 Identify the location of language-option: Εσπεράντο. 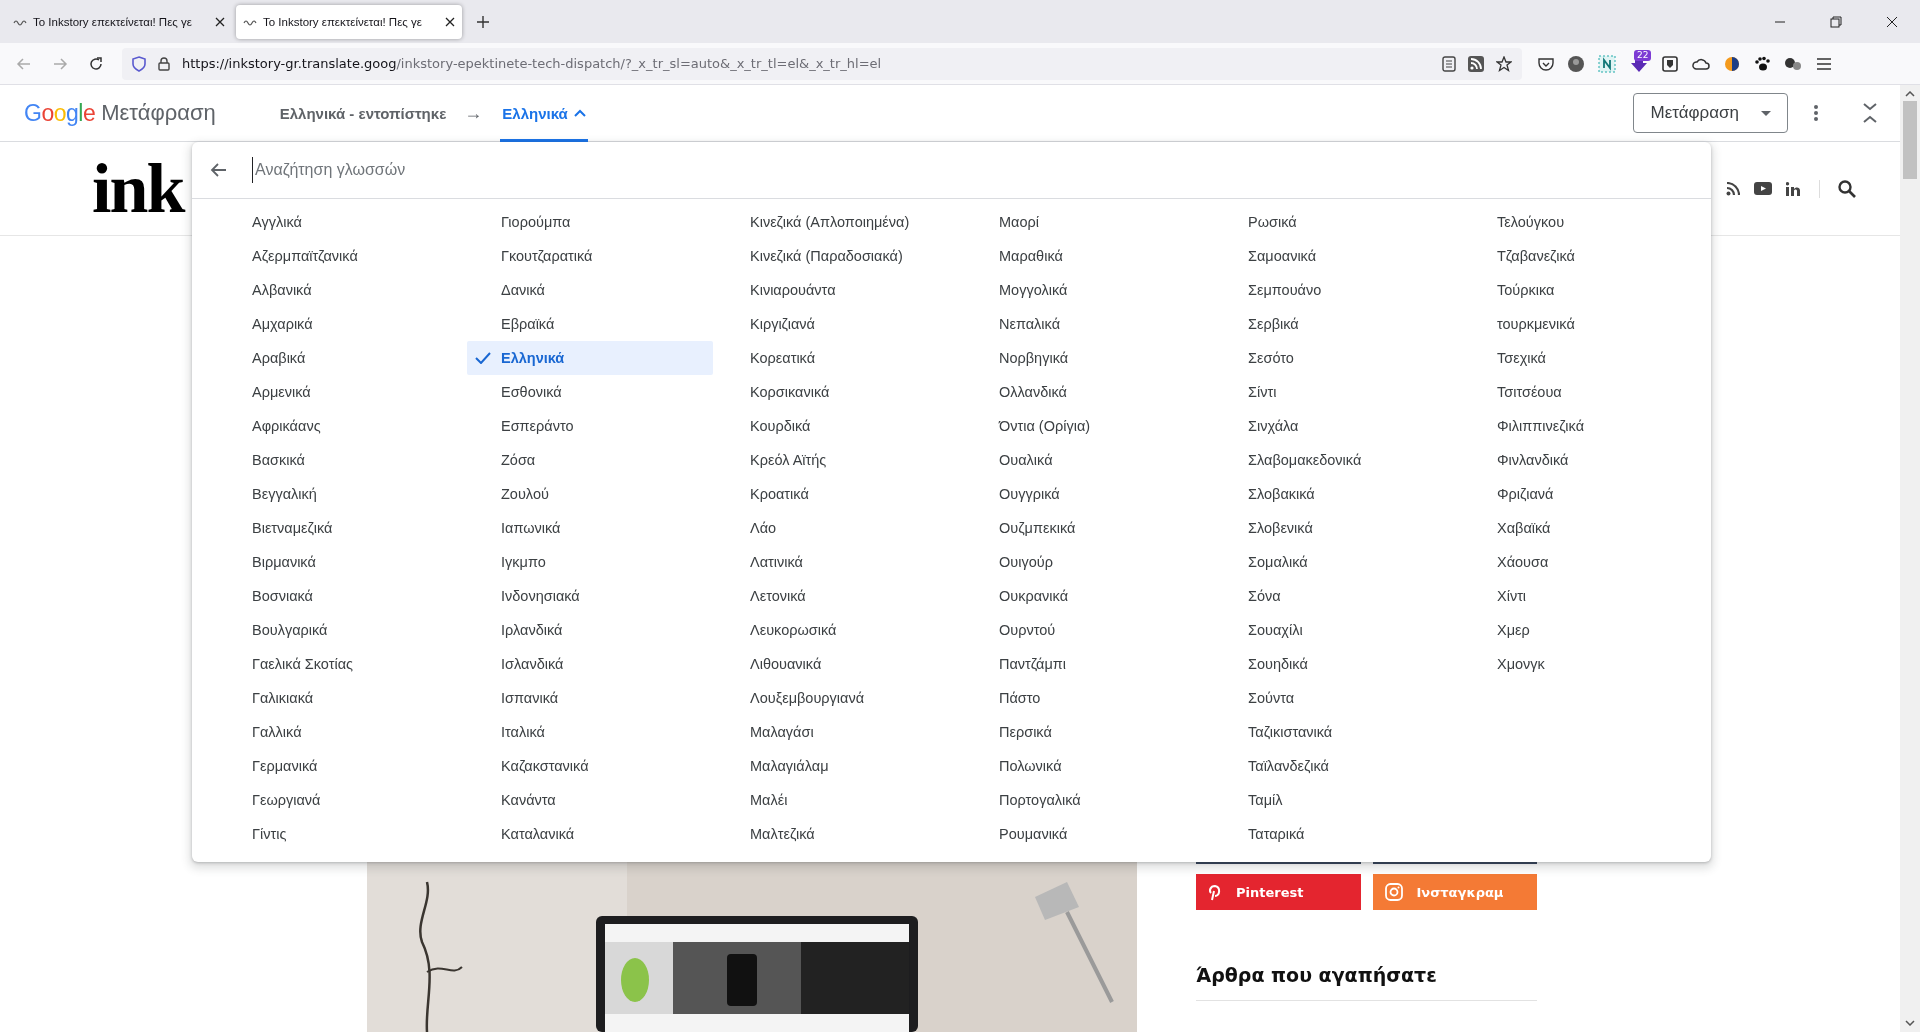
(590, 426).